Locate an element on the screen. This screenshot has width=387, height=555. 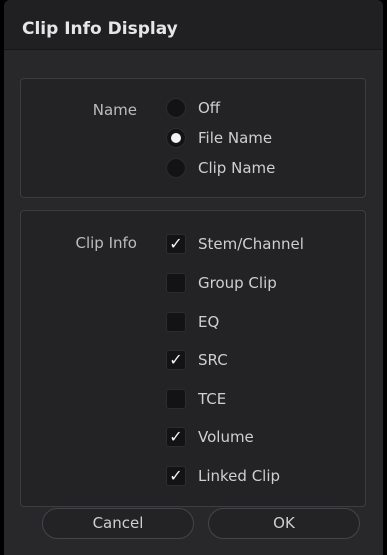
clip-info-option-volume: ✓ Volume is located at coordinates (210, 437).